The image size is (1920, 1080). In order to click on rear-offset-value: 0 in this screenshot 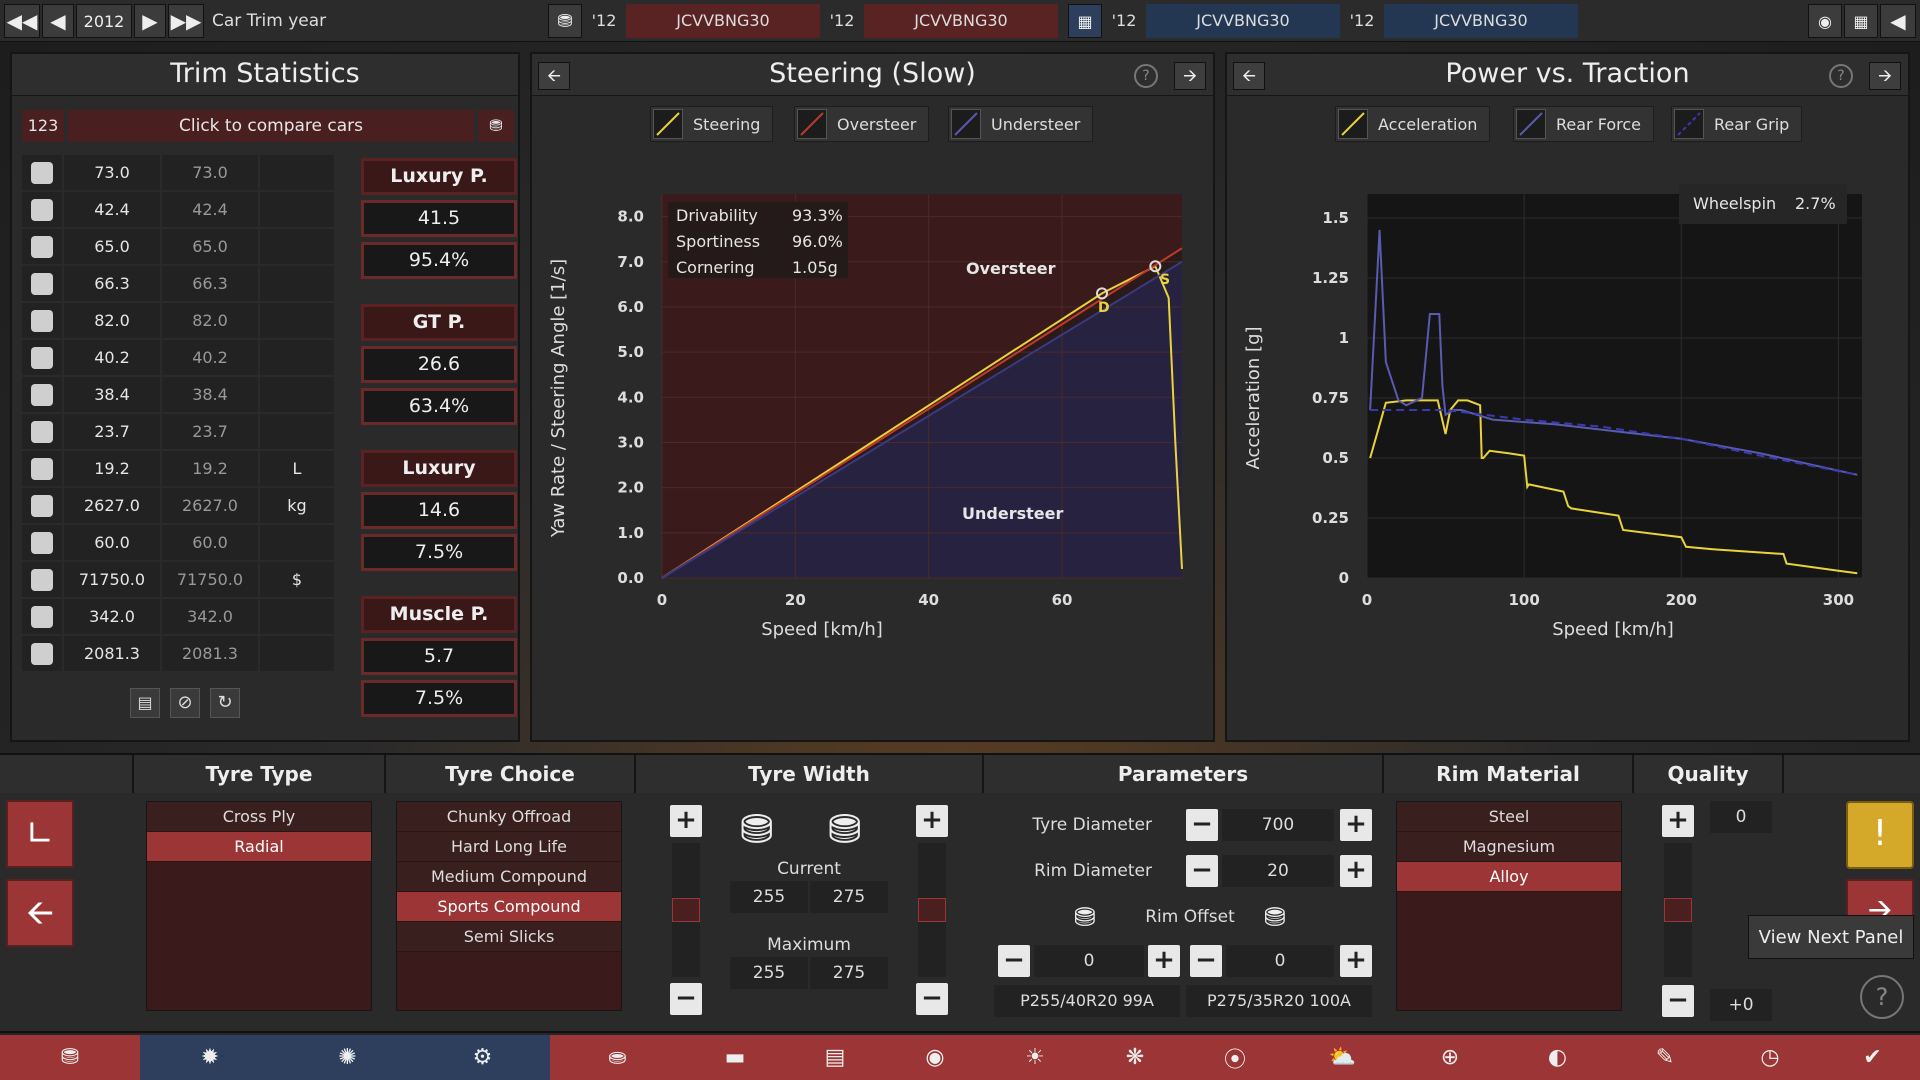, I will do `click(1280, 961)`.